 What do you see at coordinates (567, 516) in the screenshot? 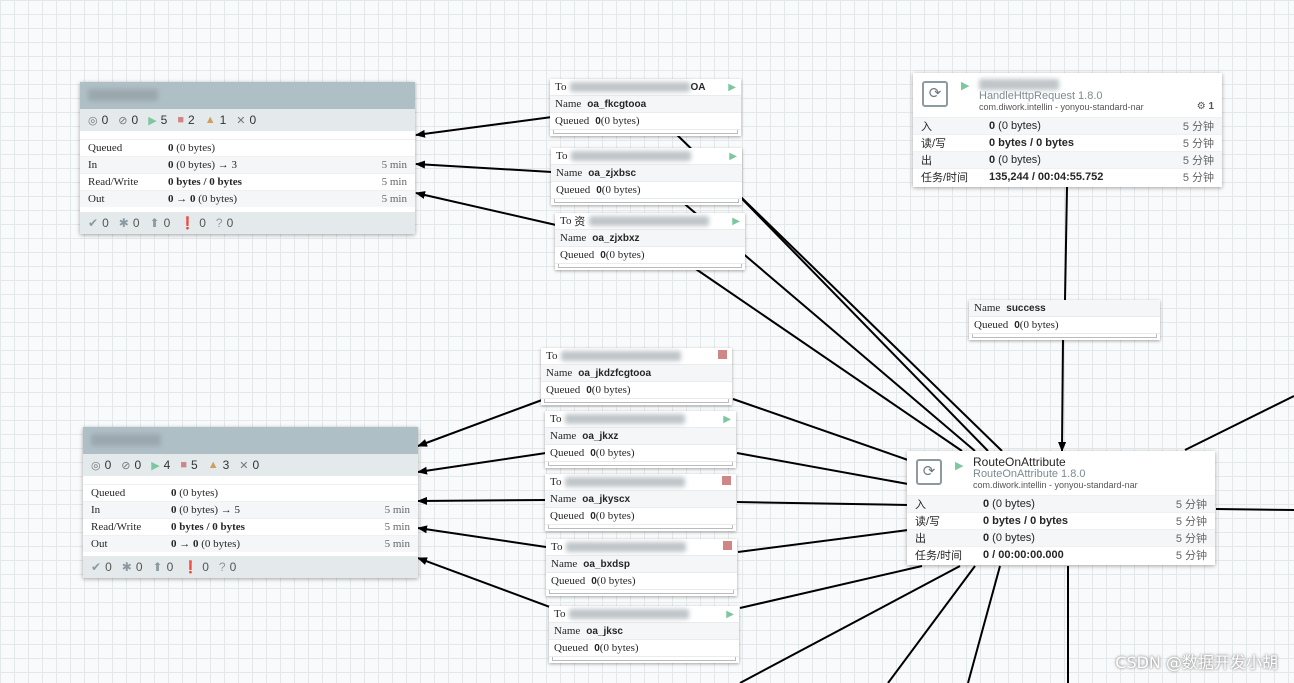
I see `queued-label: Queued` at bounding box center [567, 516].